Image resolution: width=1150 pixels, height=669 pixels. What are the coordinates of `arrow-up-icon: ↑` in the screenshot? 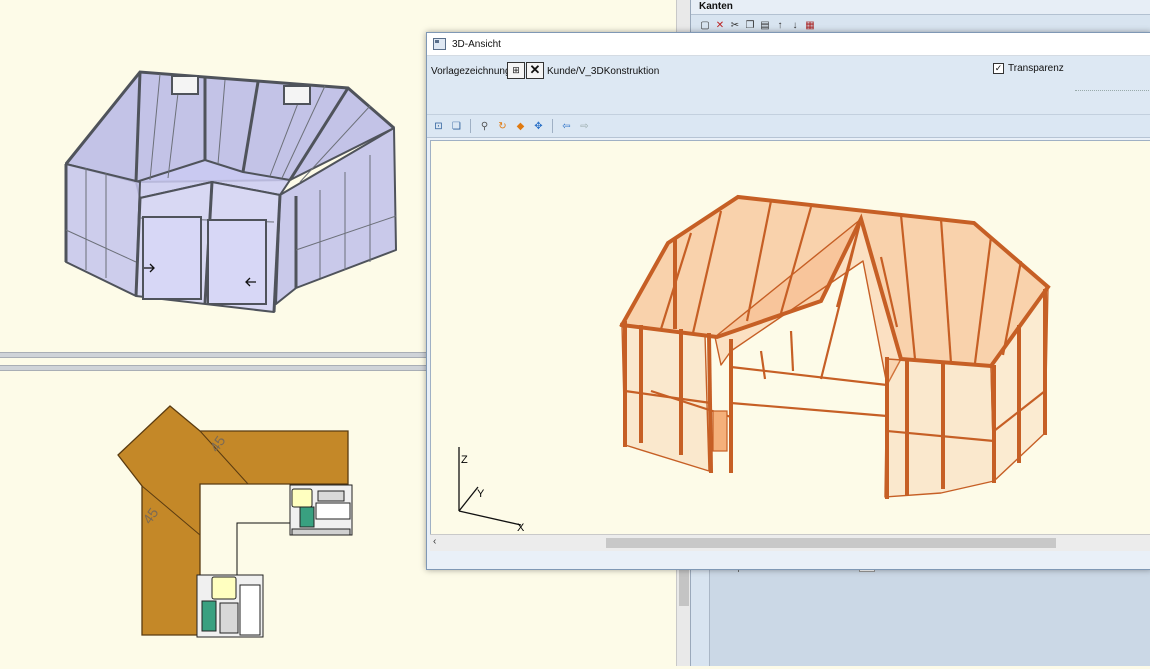 It's located at (780, 25).